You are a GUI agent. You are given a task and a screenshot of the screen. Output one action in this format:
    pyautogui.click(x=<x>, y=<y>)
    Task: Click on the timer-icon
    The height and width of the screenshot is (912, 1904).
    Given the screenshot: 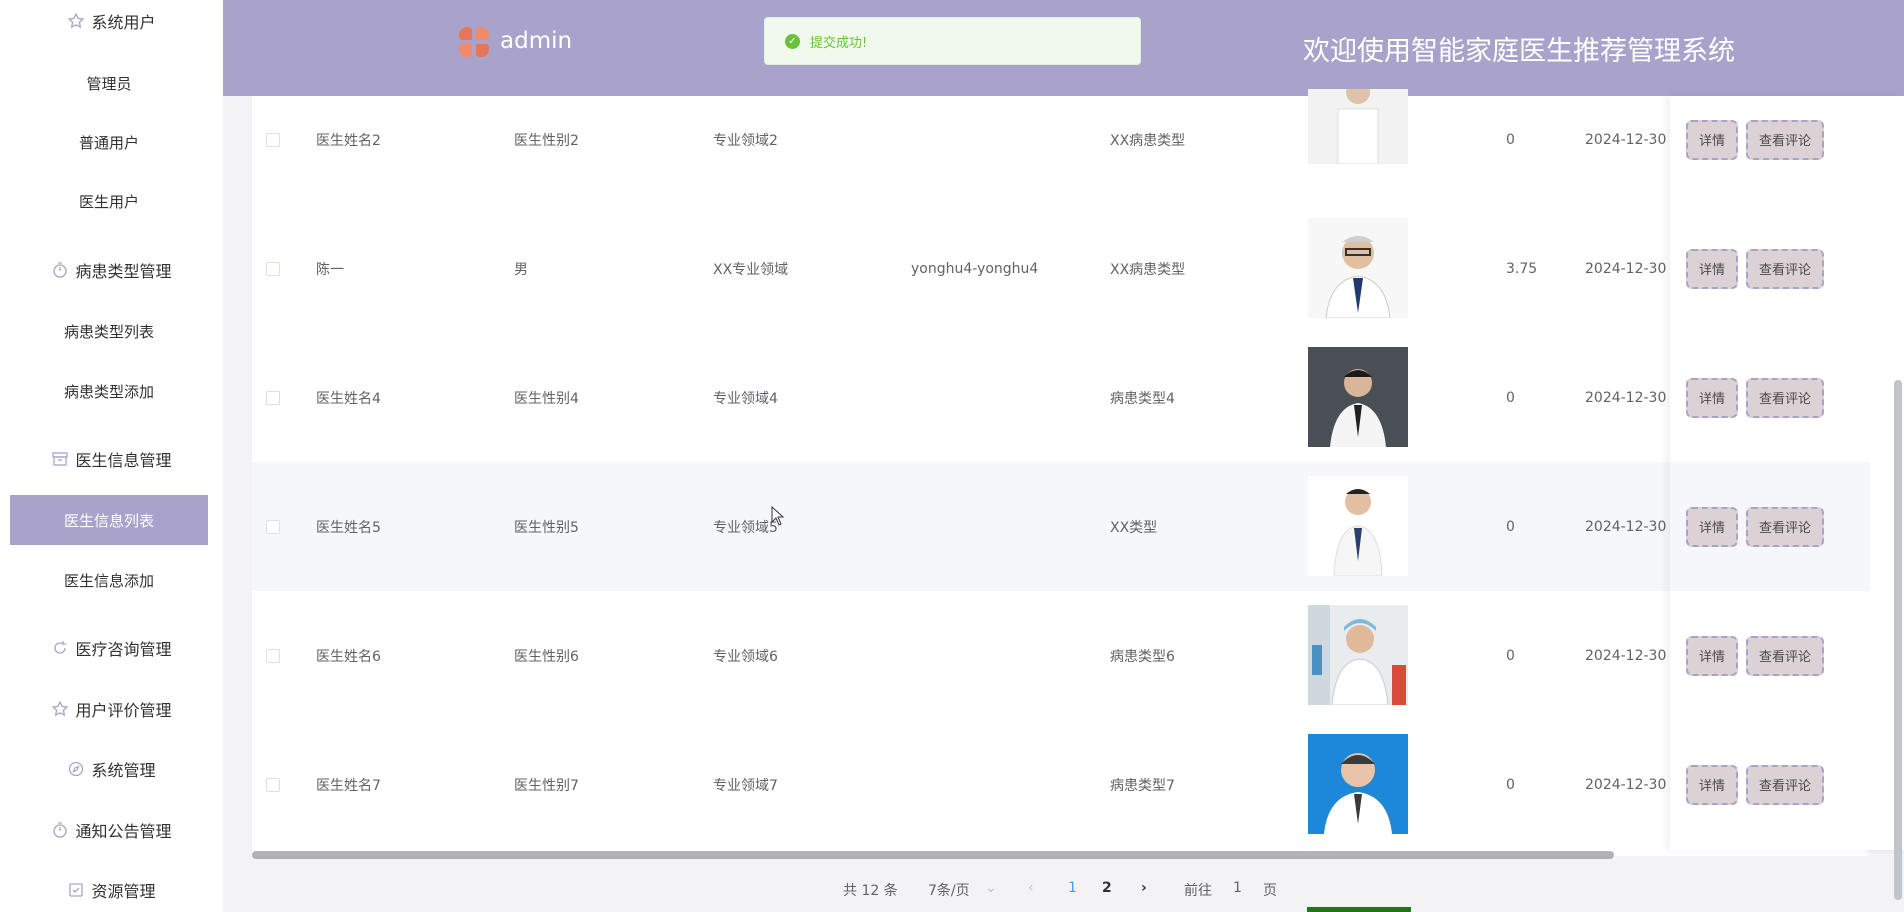 What is the action you would take?
    pyautogui.click(x=60, y=830)
    